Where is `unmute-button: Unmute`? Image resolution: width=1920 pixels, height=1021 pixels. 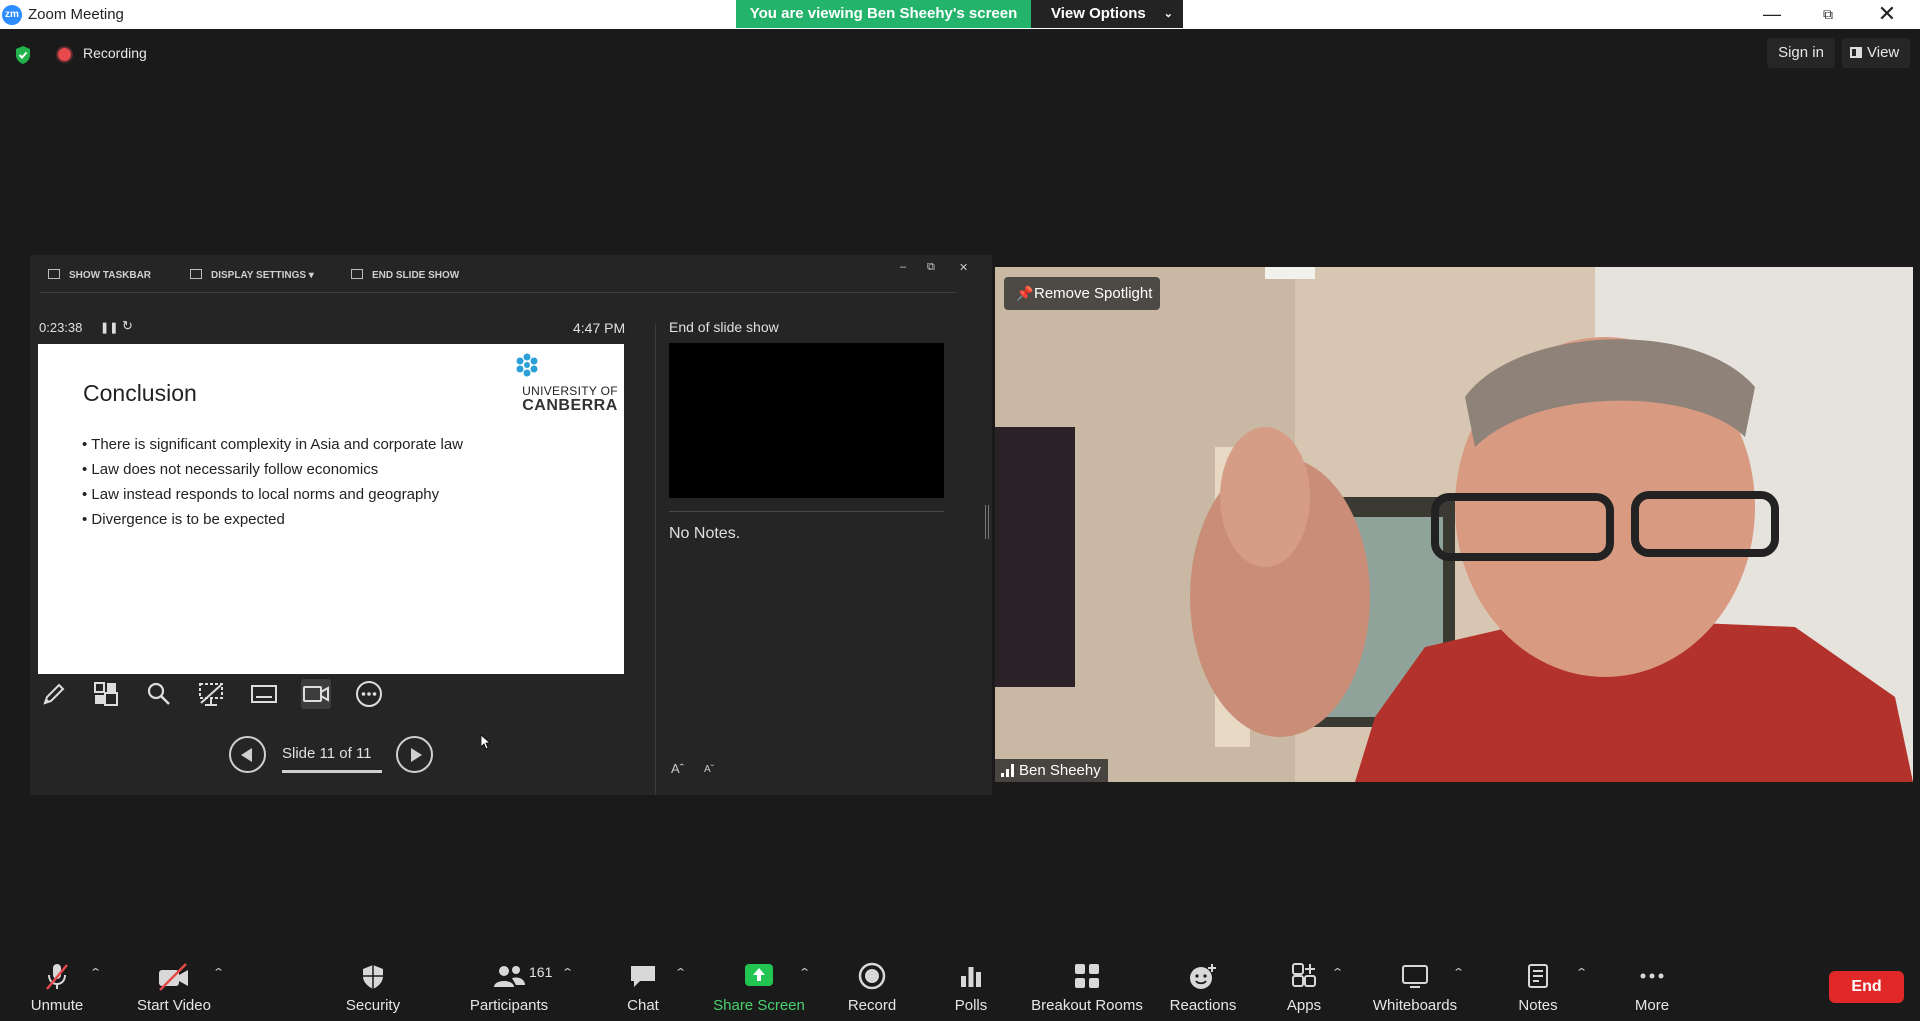 unmute-button: Unmute is located at coordinates (57, 984).